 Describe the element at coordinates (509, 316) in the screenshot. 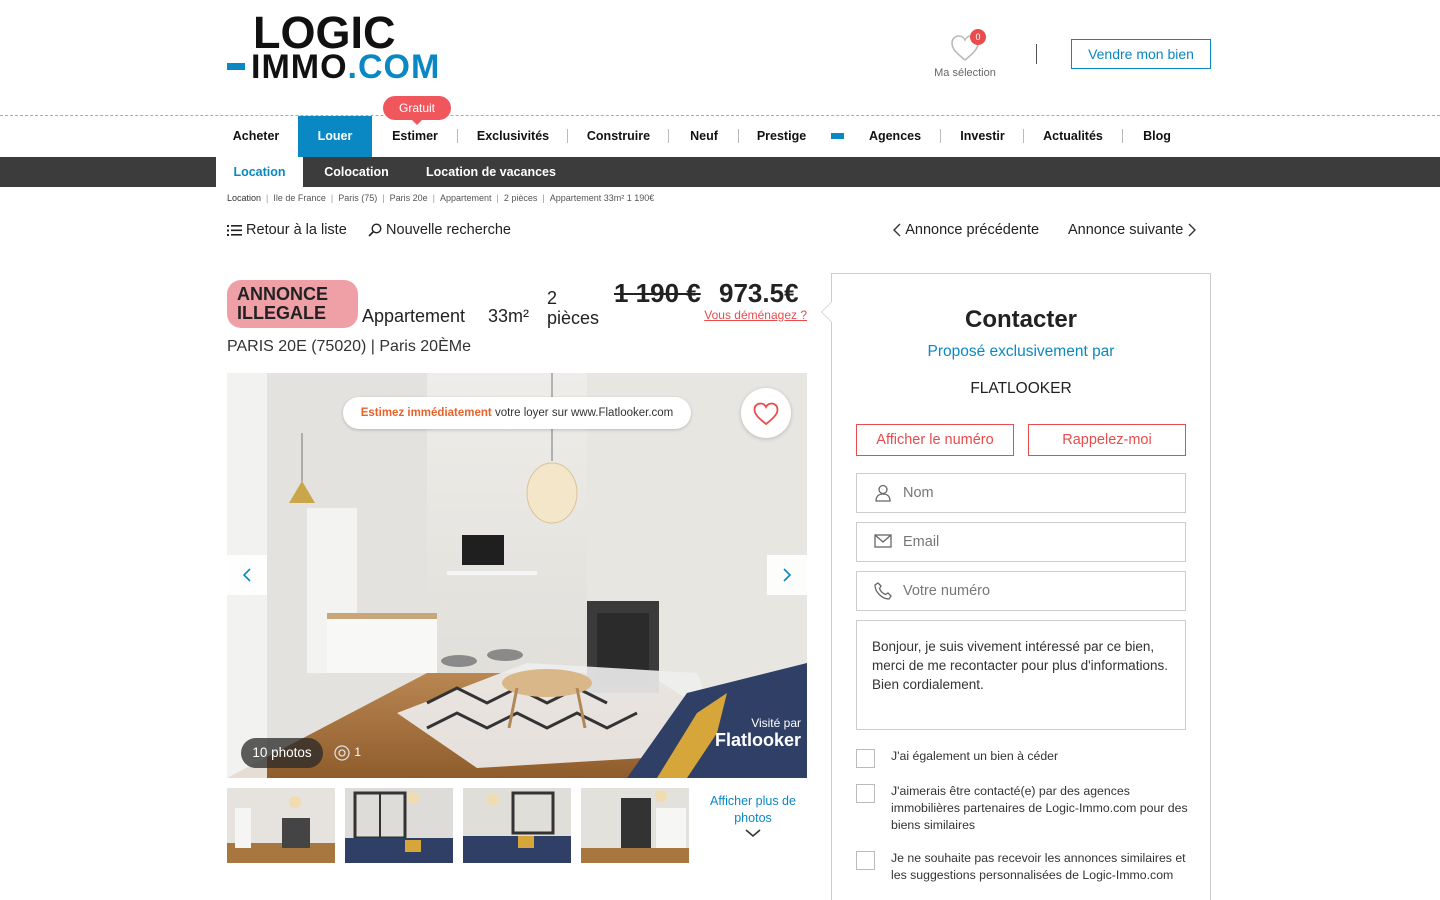

I see `property-surface: 33m²` at that location.